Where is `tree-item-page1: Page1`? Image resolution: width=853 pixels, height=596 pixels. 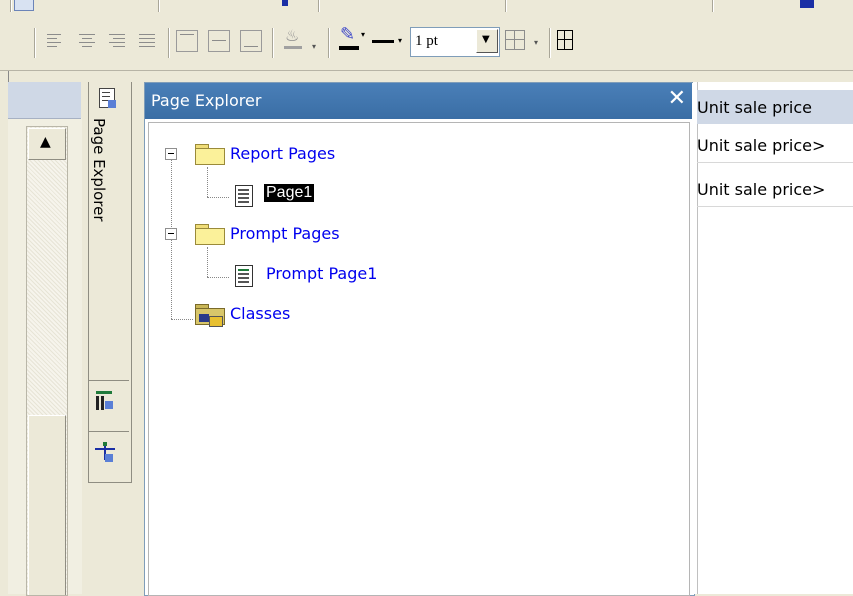
tree-item-page1: Page1 is located at coordinates (289, 193).